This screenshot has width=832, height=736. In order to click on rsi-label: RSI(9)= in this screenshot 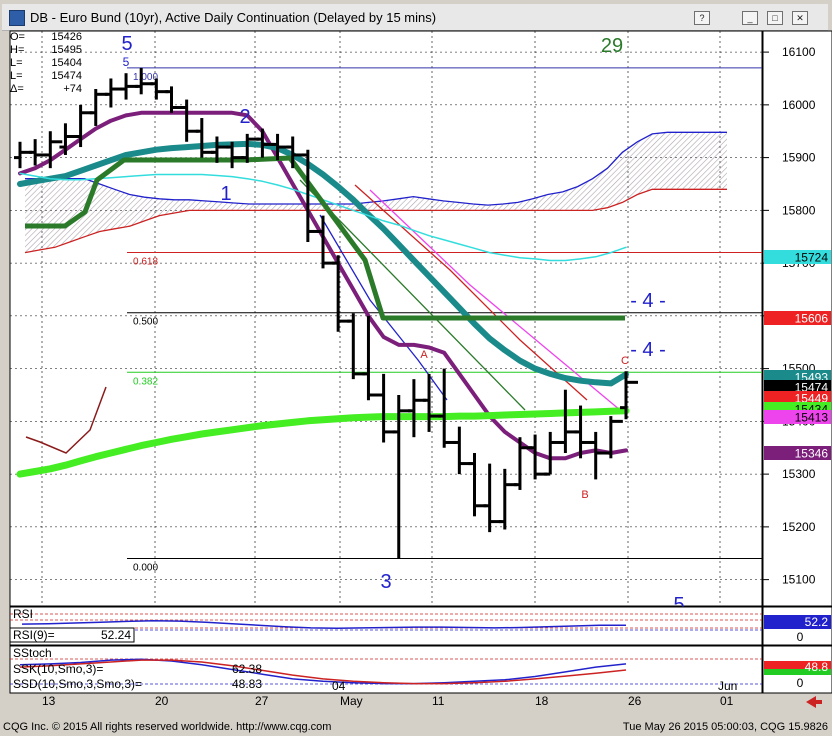, I will do `click(34, 635)`.